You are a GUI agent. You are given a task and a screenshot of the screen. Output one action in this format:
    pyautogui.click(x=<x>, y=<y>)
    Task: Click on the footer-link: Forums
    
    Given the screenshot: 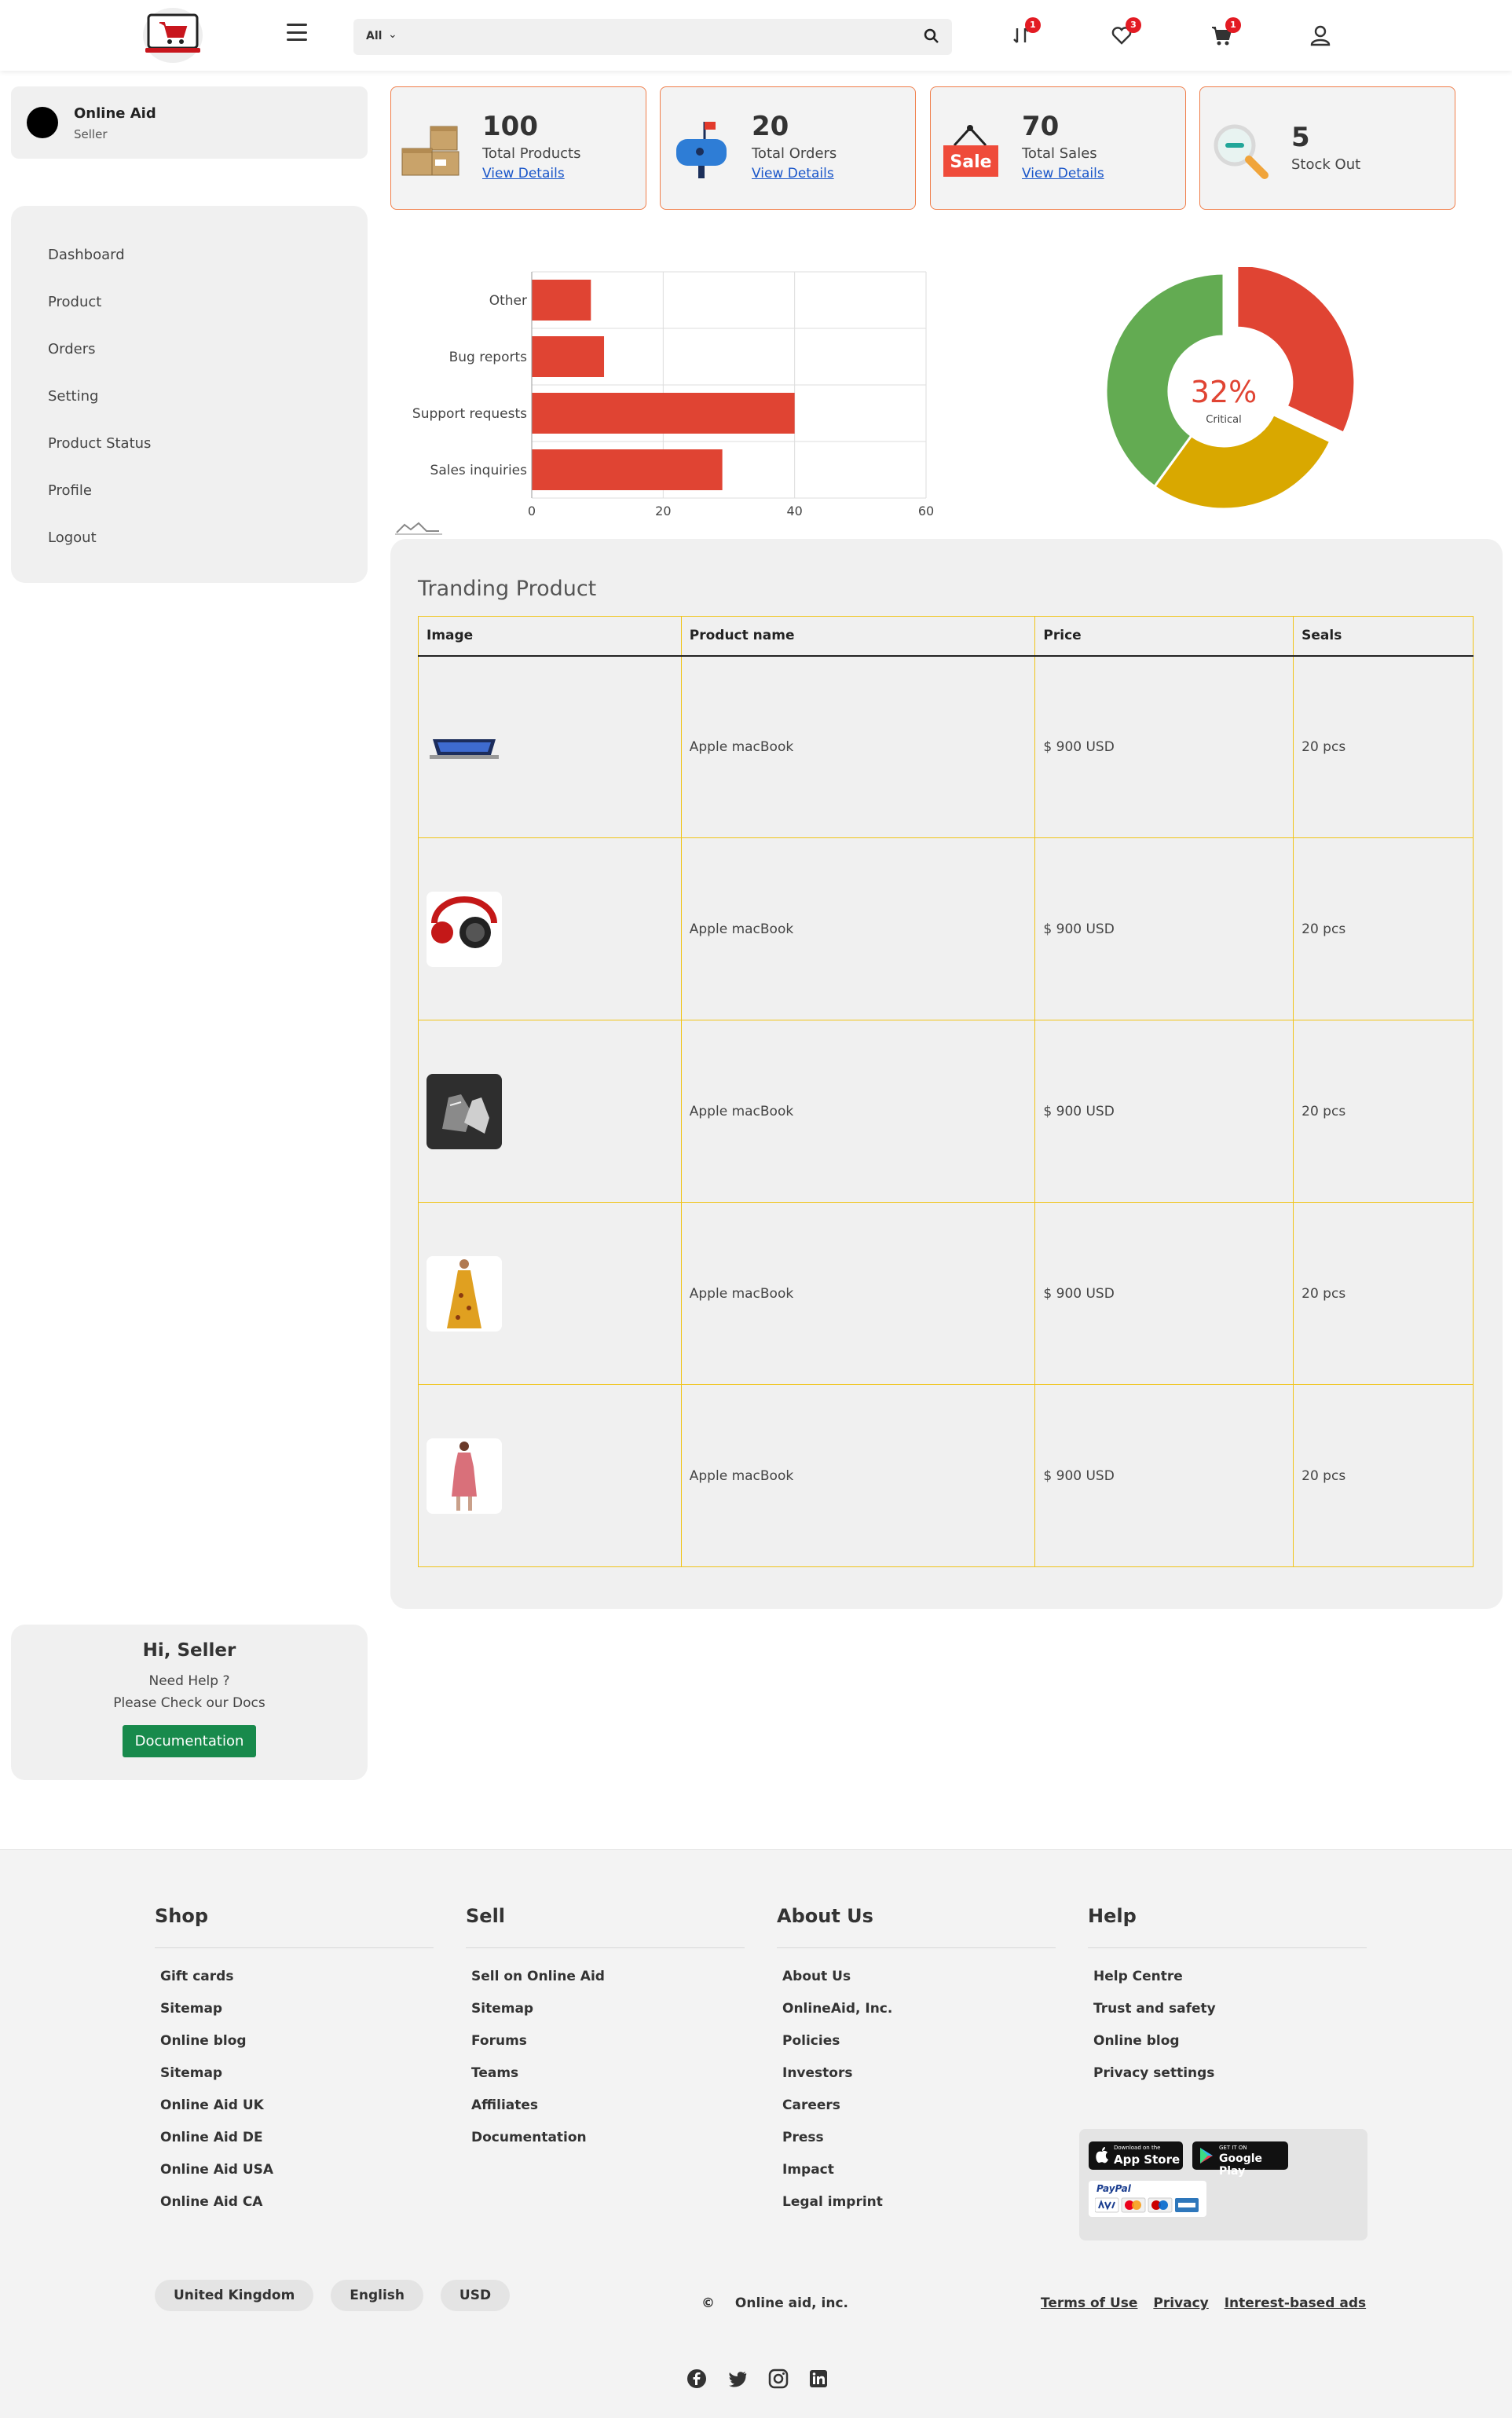 What is the action you would take?
    pyautogui.click(x=610, y=2049)
    